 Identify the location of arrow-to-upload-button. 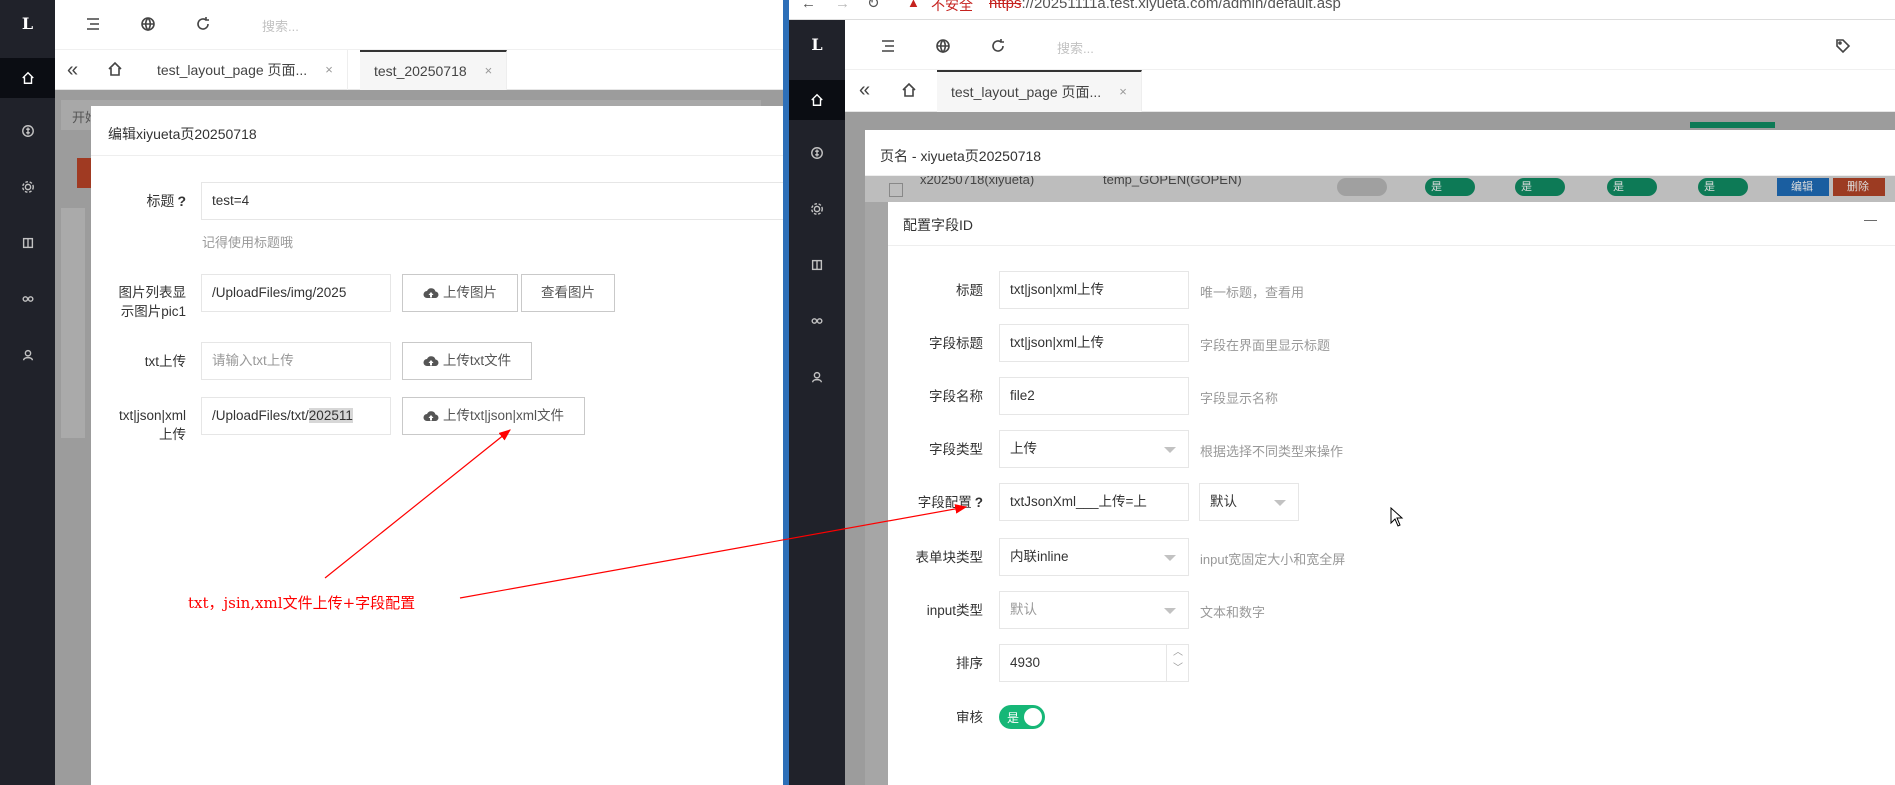
(417, 504).